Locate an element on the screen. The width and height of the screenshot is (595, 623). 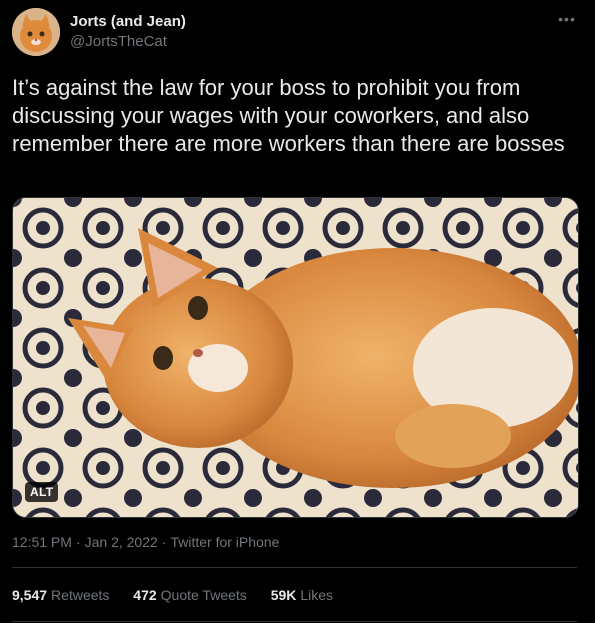
tweet-stats: 9,547 Retweets 472 Quote Tweets 59K Likes is located at coordinates (182, 595).